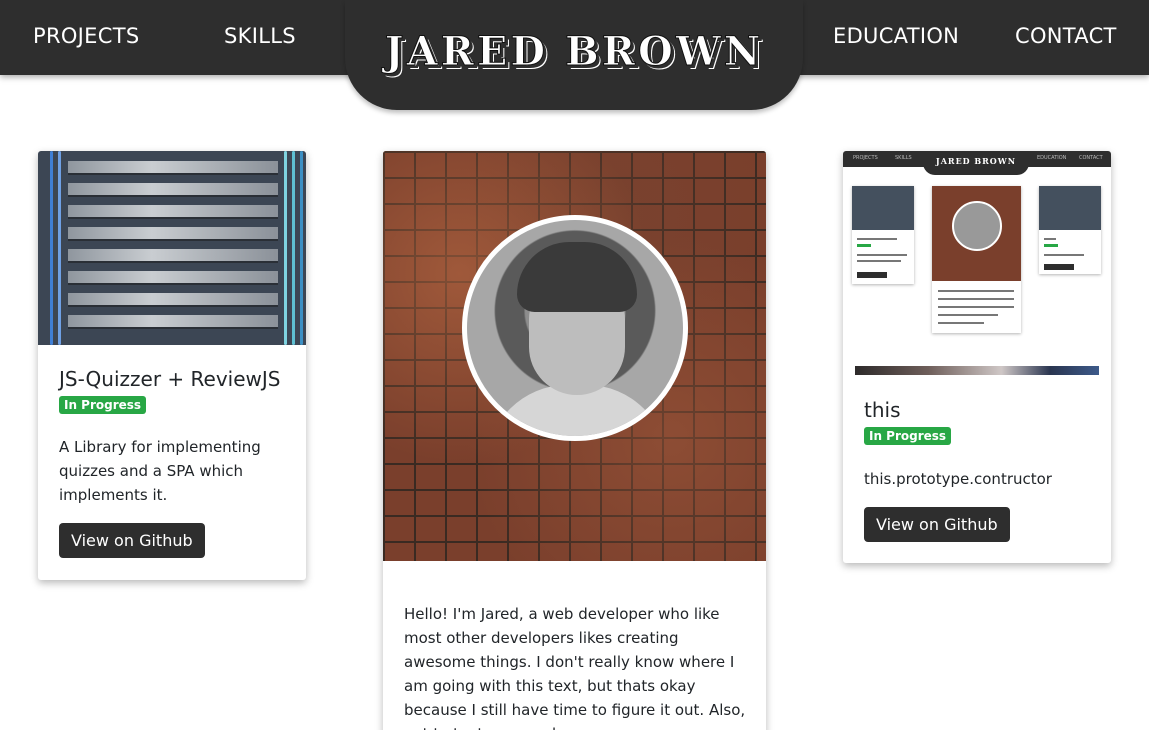  Describe the element at coordinates (958, 479) in the screenshot. I see `project-description: this.prototype.contructor` at that location.